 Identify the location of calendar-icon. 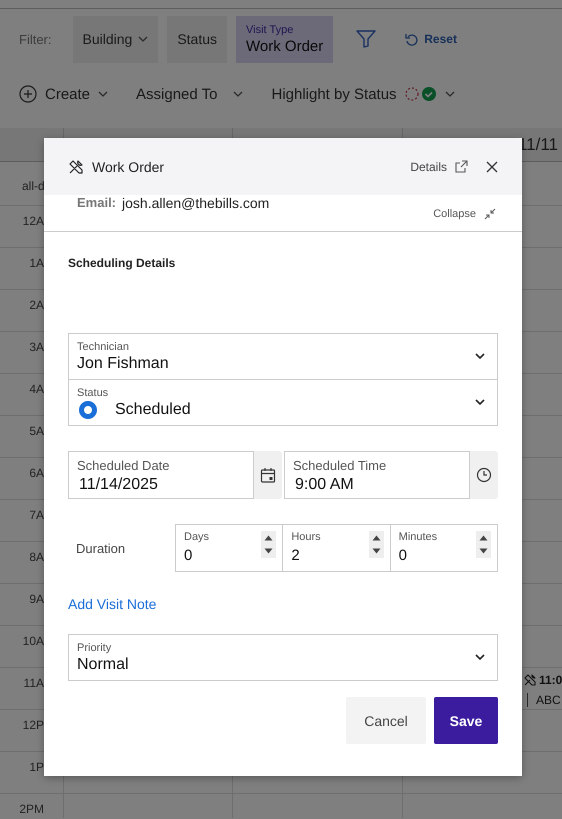
(268, 475).